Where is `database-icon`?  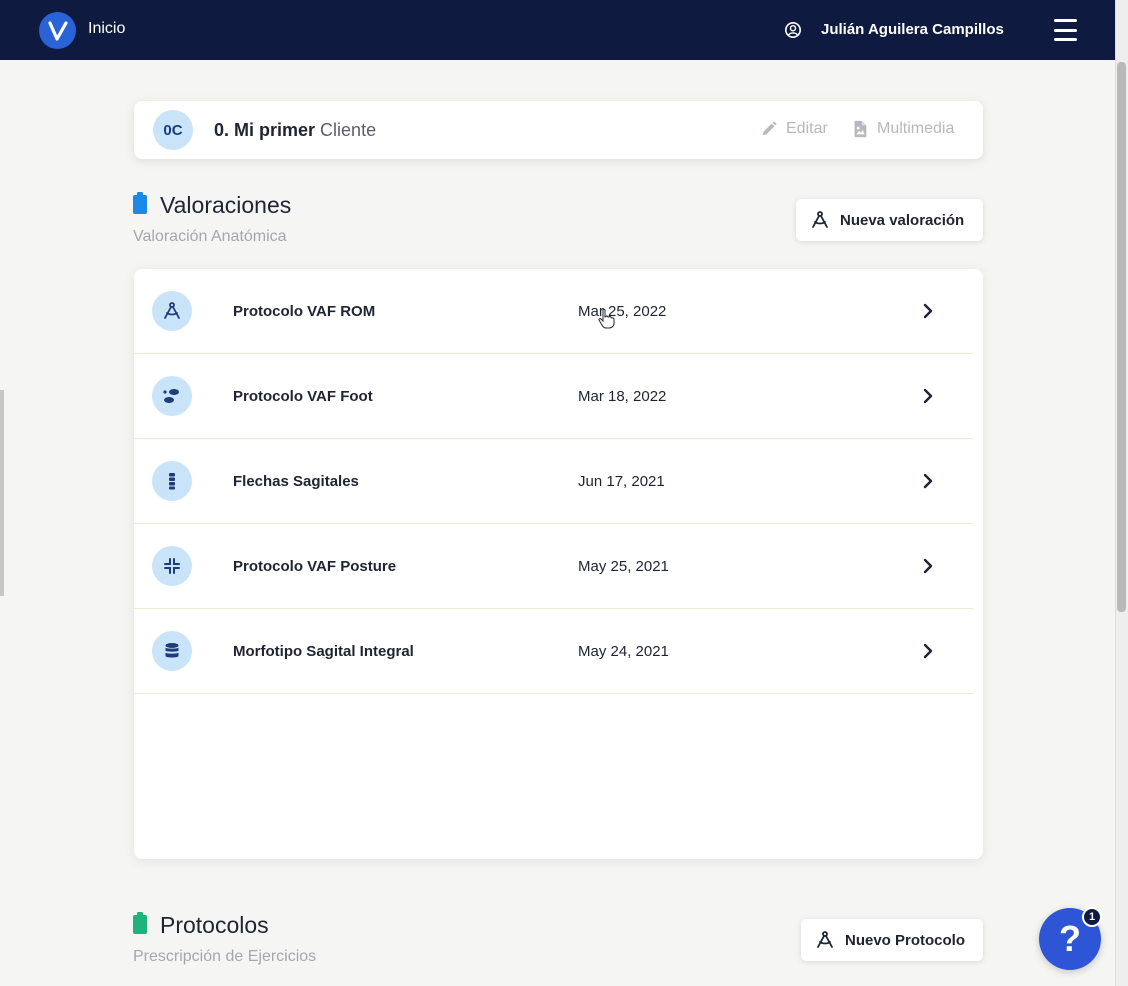 database-icon is located at coordinates (172, 651).